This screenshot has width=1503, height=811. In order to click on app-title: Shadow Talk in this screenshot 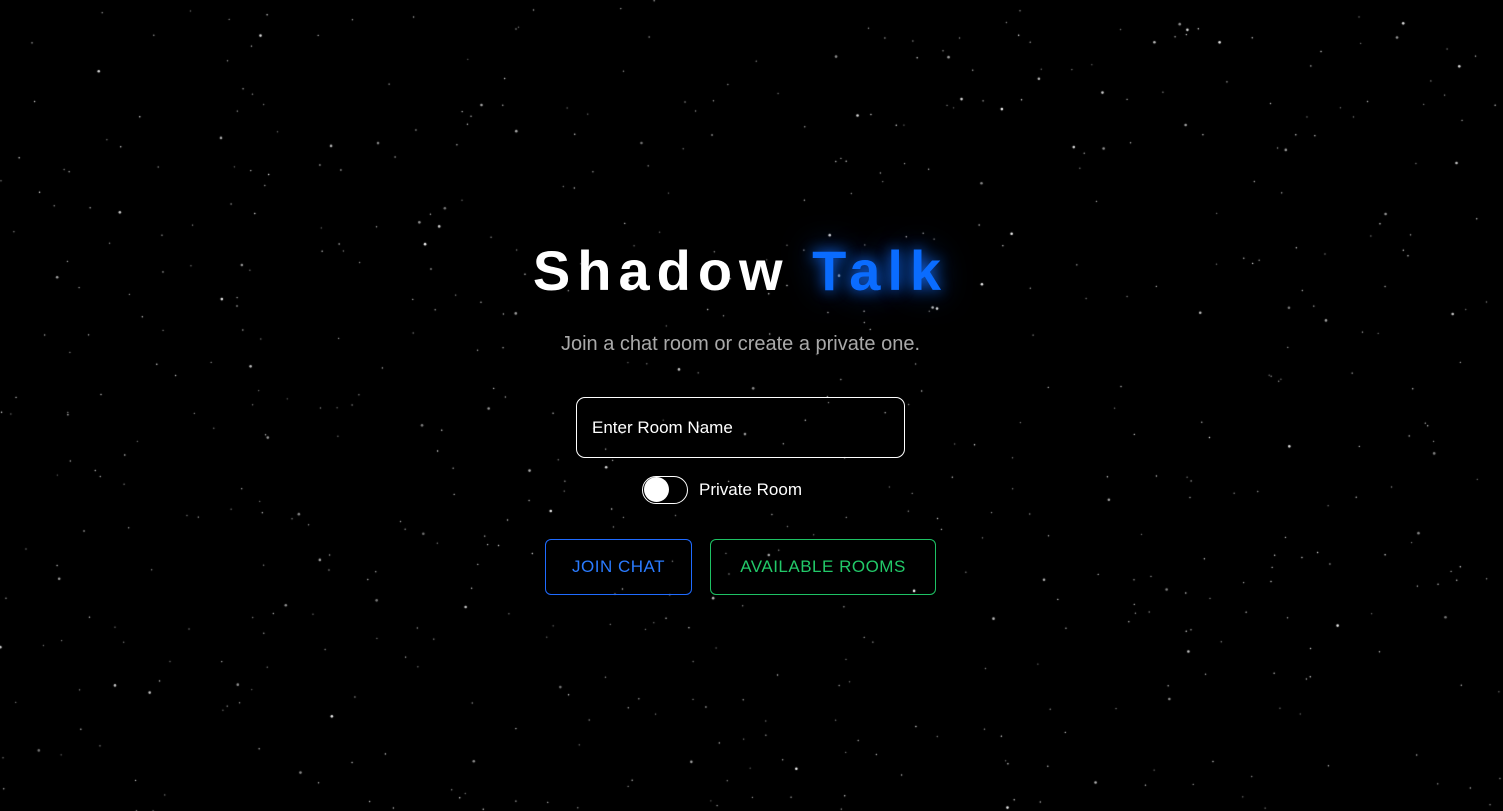, I will do `click(740, 271)`.